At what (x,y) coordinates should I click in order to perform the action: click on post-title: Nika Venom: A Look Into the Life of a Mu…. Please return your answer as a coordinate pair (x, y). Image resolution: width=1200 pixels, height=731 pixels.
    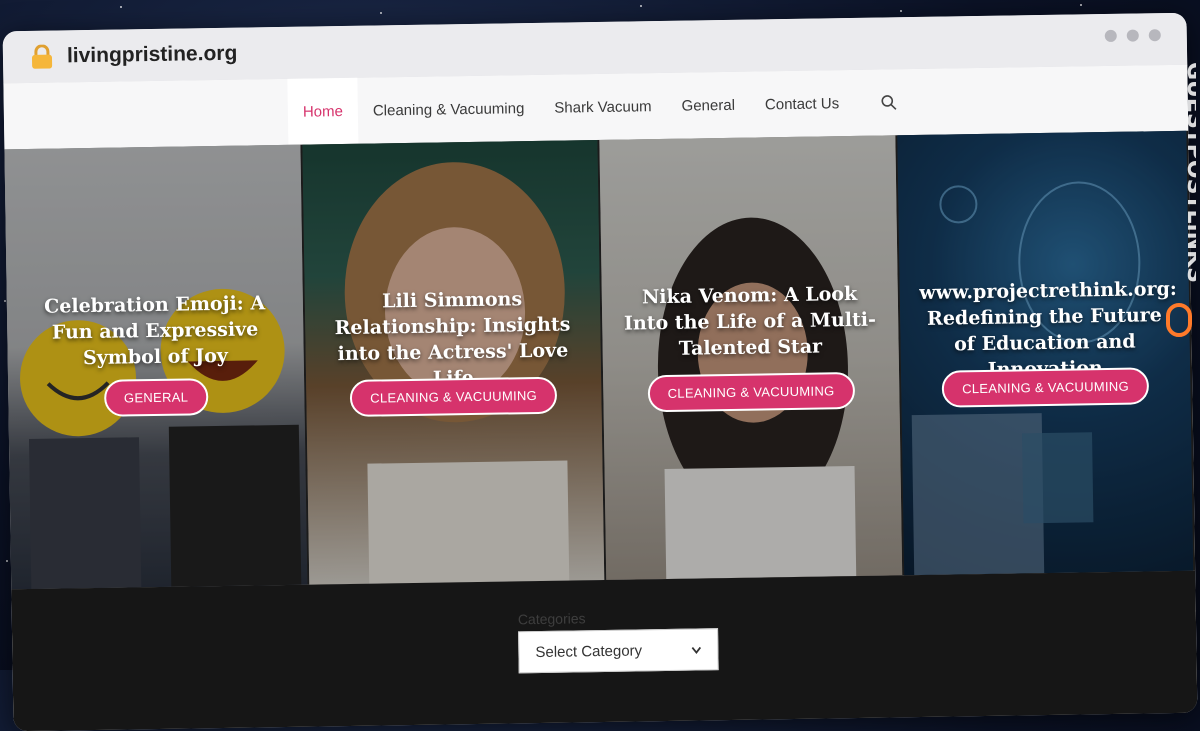
    Looking at the image, I should click on (750, 322).